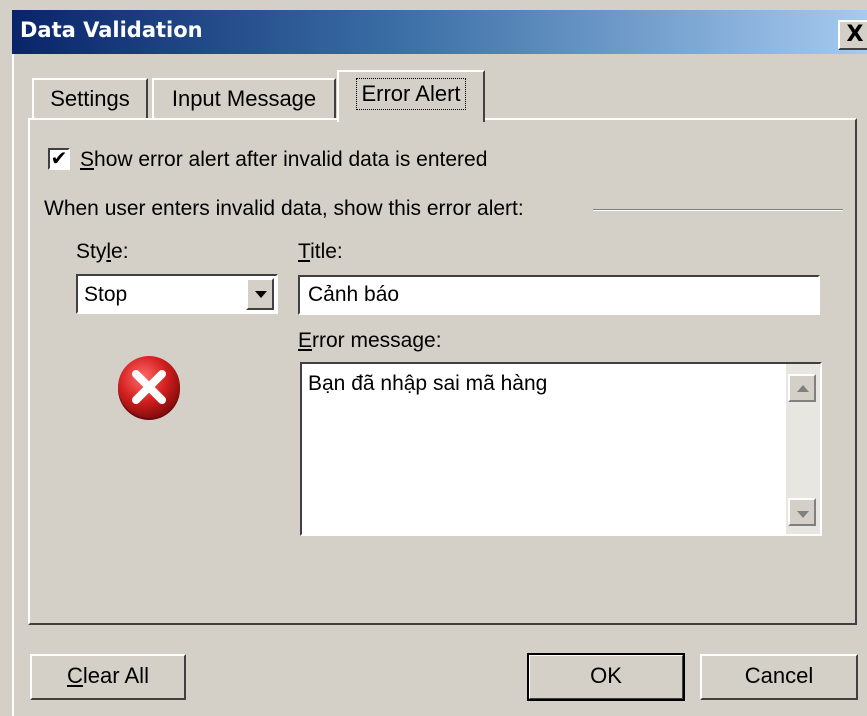 The image size is (867, 716). What do you see at coordinates (606, 677) in the screenshot?
I see `ok-button: OK` at bounding box center [606, 677].